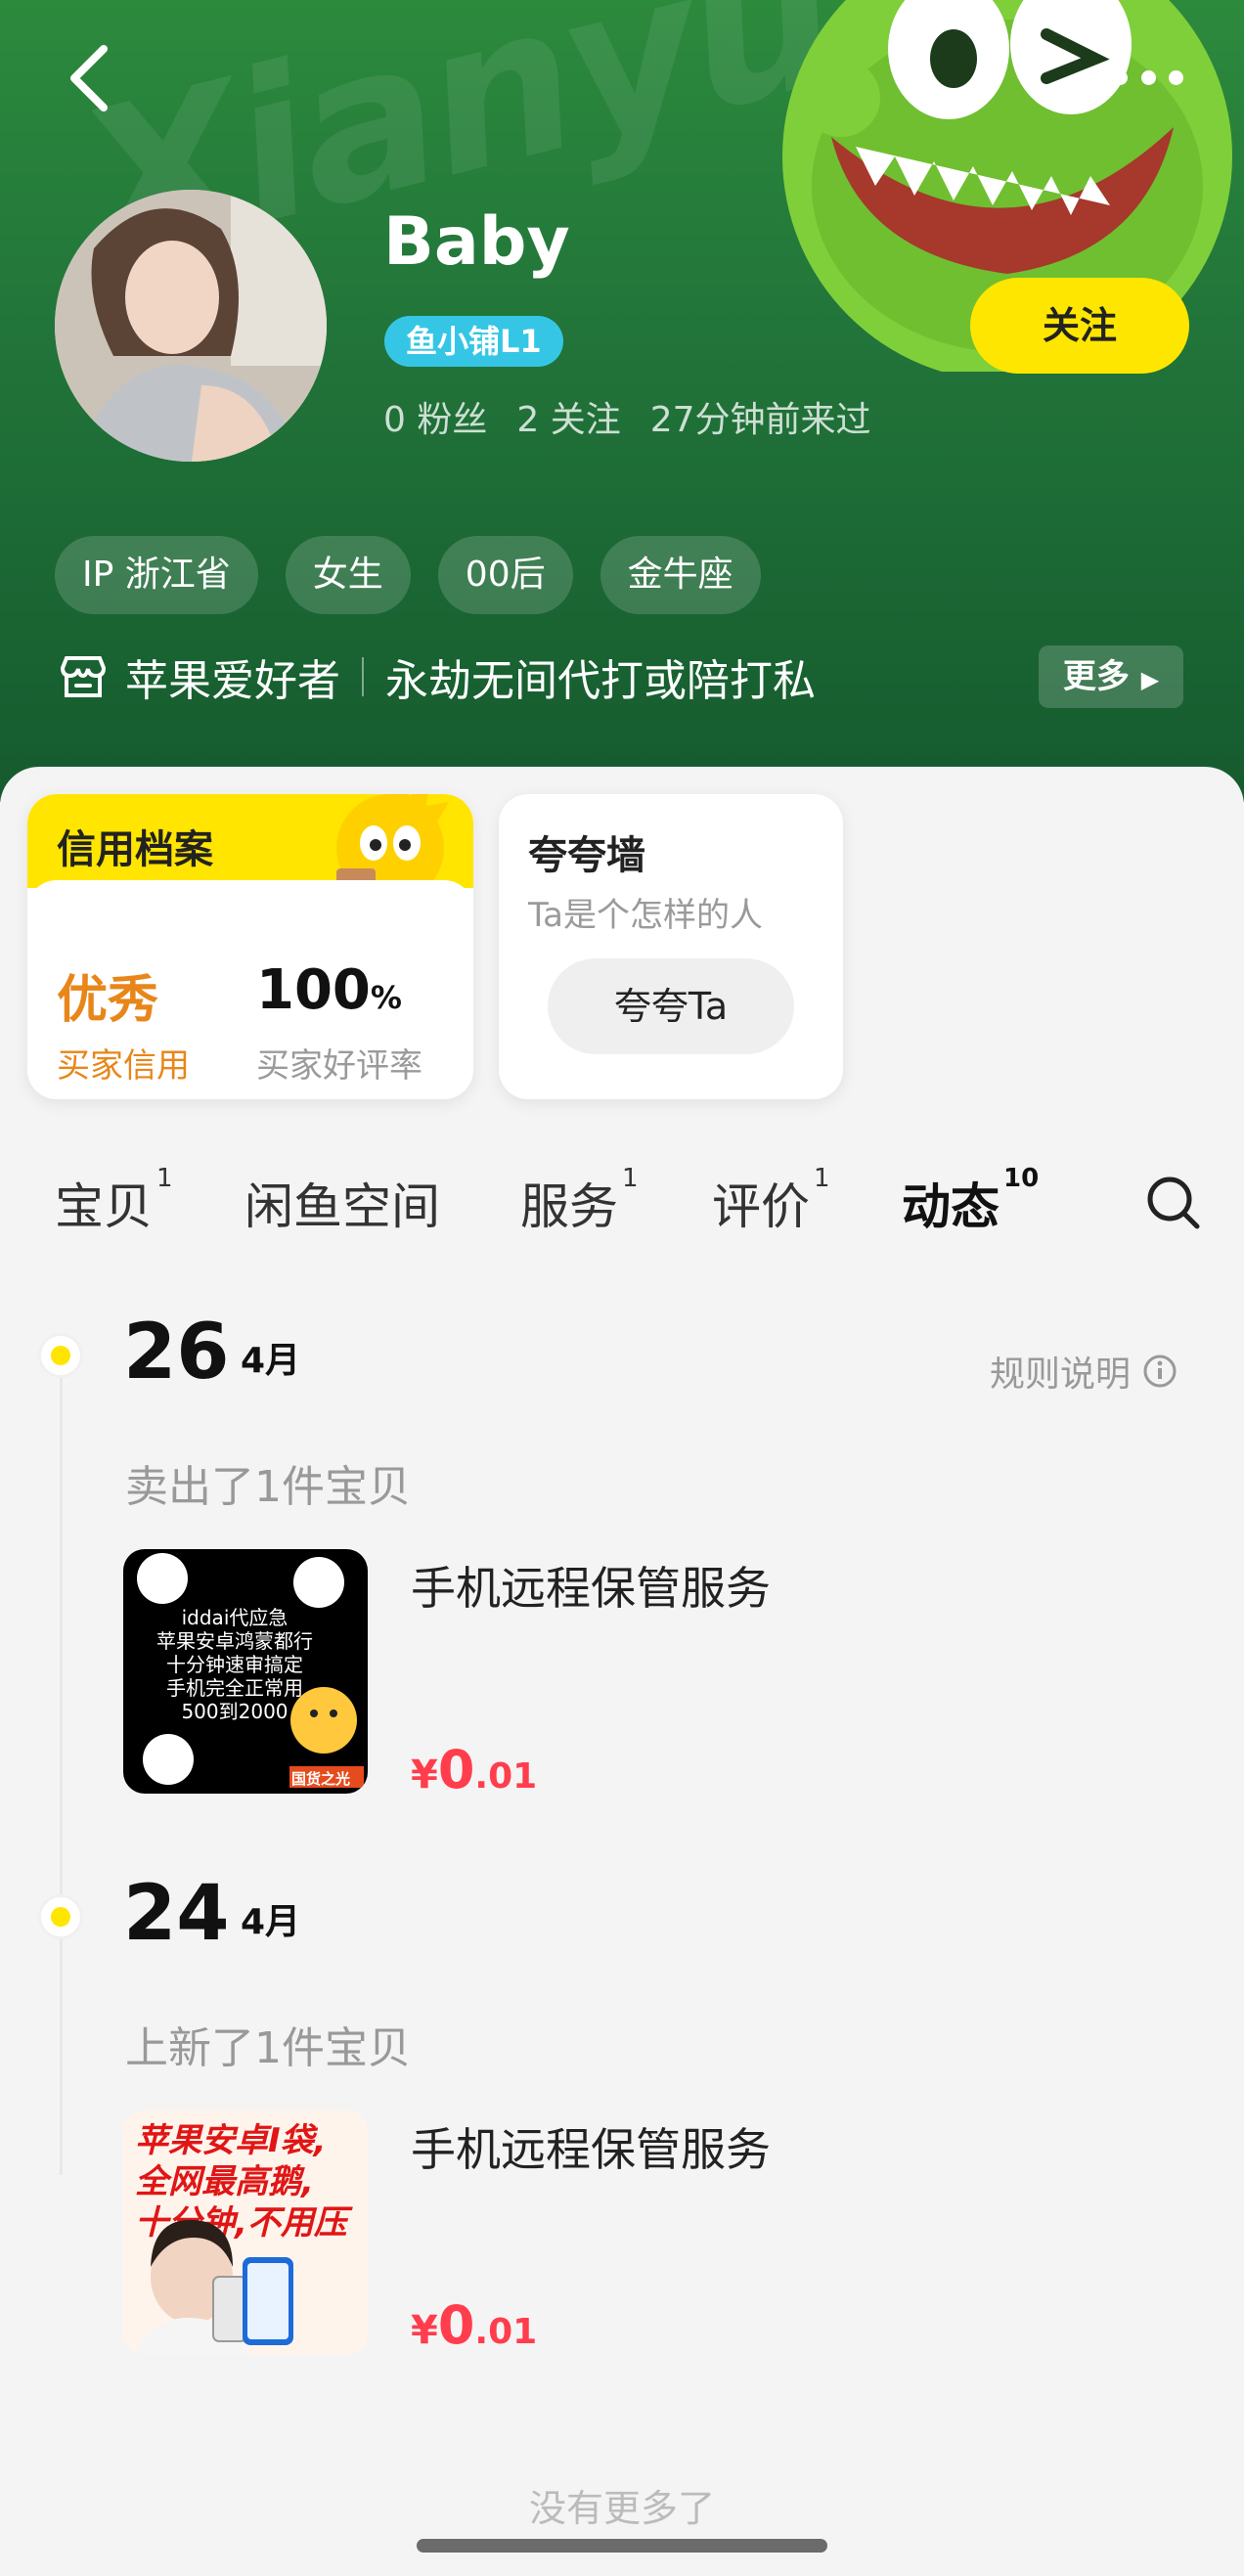 This screenshot has width=1244, height=2576. I want to click on praise-wall-subtitle: Ta是个怎样的人, so click(645, 915).